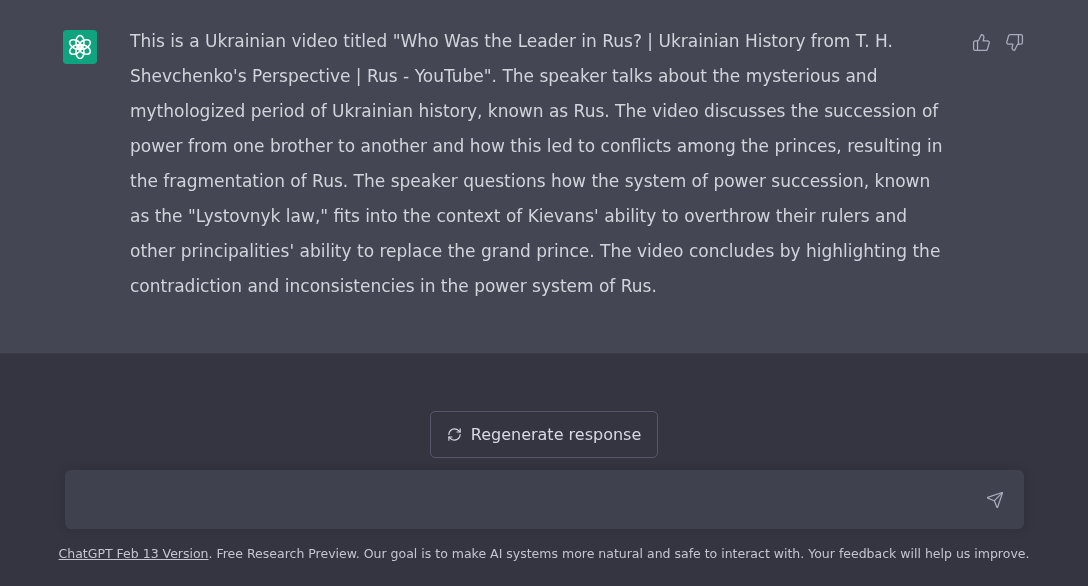 This screenshot has height=586, width=1088. What do you see at coordinates (133, 553) in the screenshot?
I see `version-link: ChatGPT Feb 13 Version` at bounding box center [133, 553].